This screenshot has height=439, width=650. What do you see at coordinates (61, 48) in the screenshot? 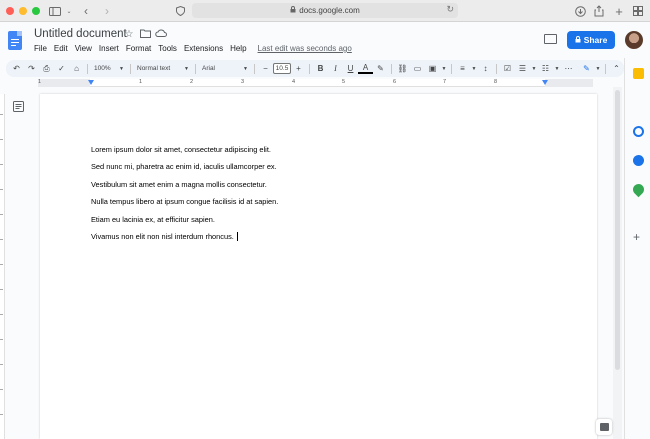
I see `menu-edit: Edit` at bounding box center [61, 48].